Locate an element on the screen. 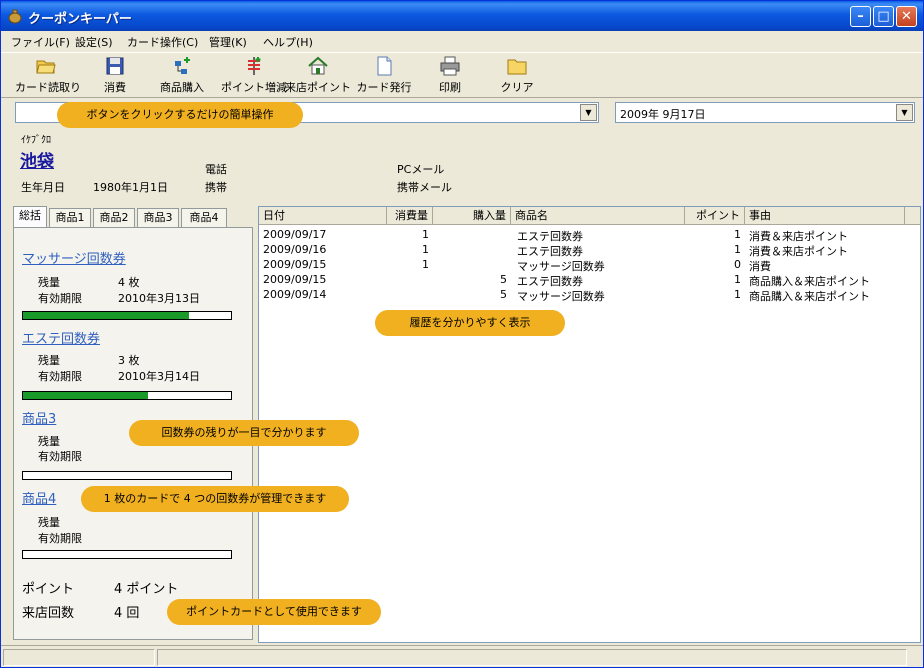 This screenshot has width=924, height=668. print-button: 印刷 is located at coordinates (450, 76).